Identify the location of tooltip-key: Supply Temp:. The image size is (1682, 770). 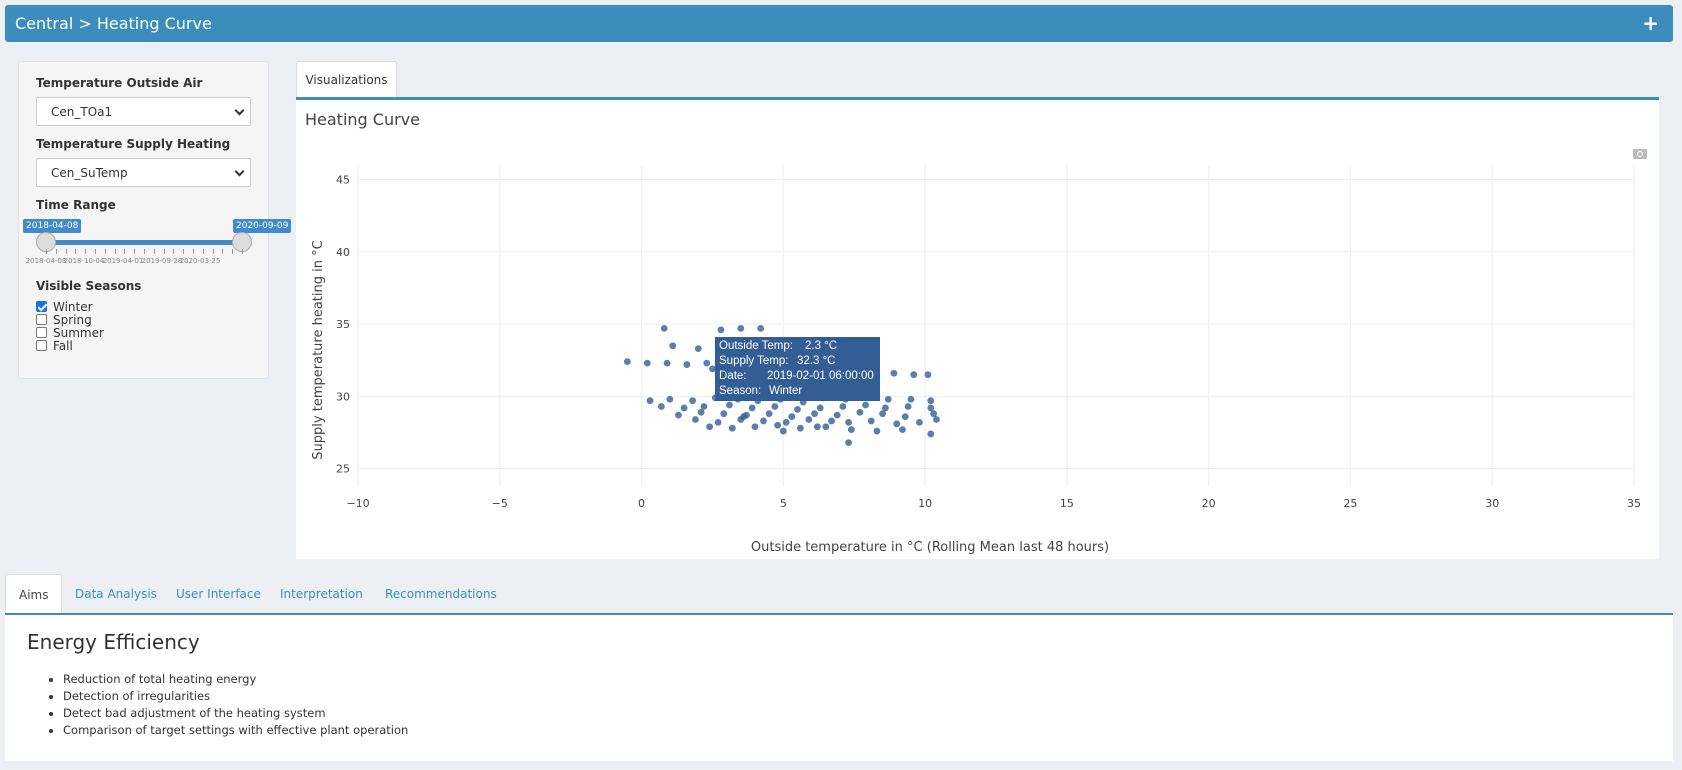
(754, 361).